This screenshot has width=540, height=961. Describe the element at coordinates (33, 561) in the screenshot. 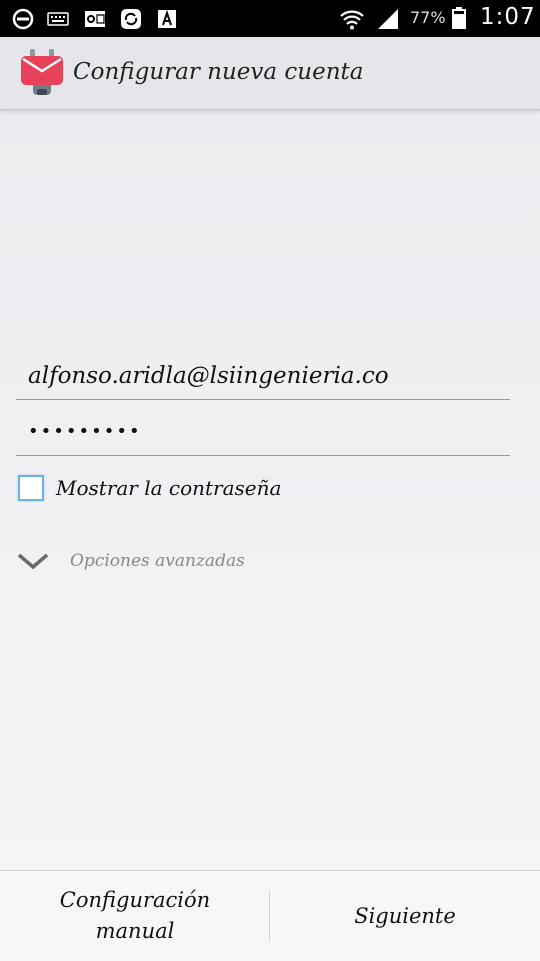

I see `chevron-down-icon` at that location.